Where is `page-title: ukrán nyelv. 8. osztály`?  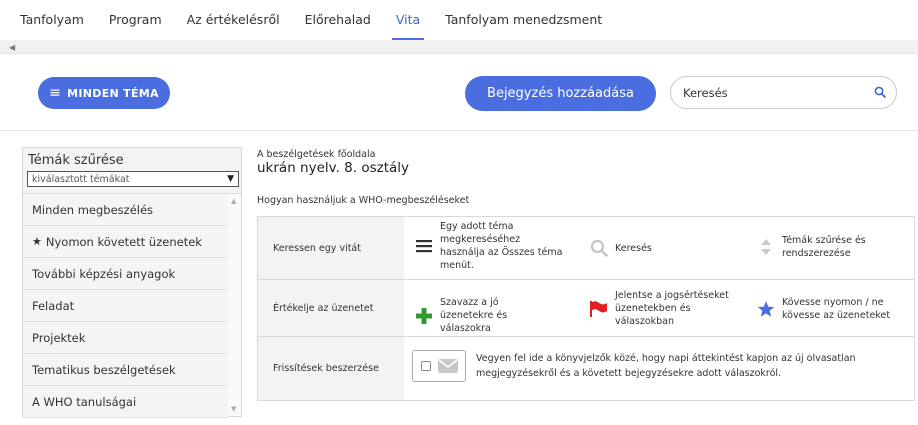
page-title: ukrán nyelv. 8. osztály is located at coordinates (333, 168).